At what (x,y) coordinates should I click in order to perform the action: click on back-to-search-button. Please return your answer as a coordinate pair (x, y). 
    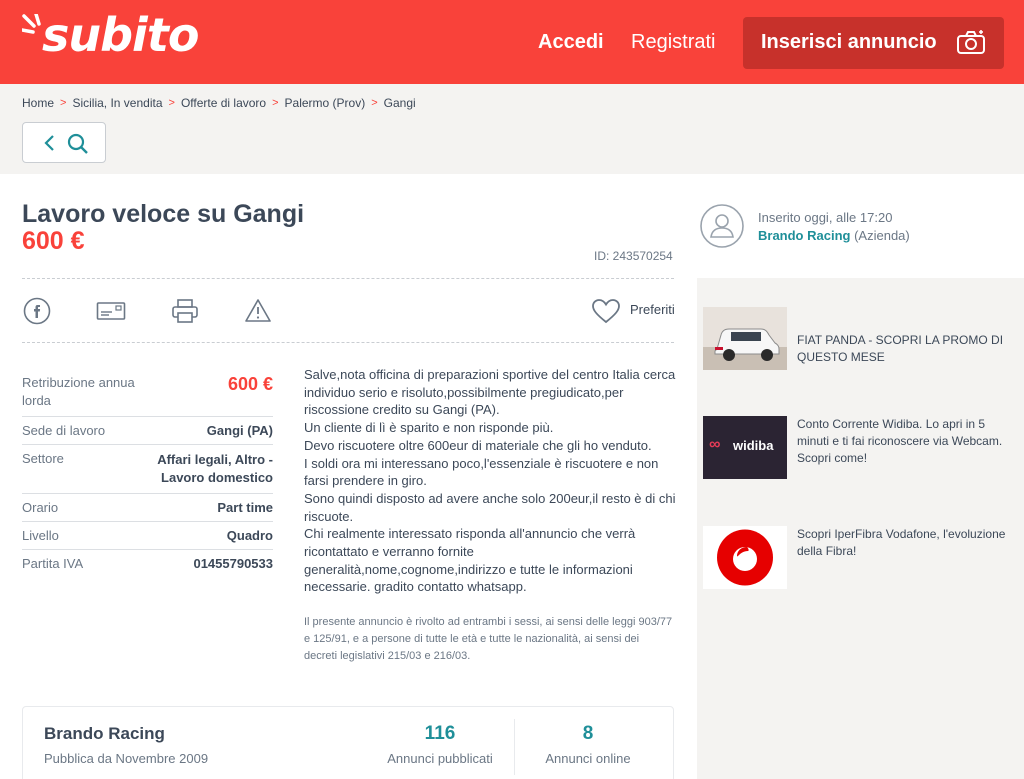
    Looking at the image, I should click on (64, 142).